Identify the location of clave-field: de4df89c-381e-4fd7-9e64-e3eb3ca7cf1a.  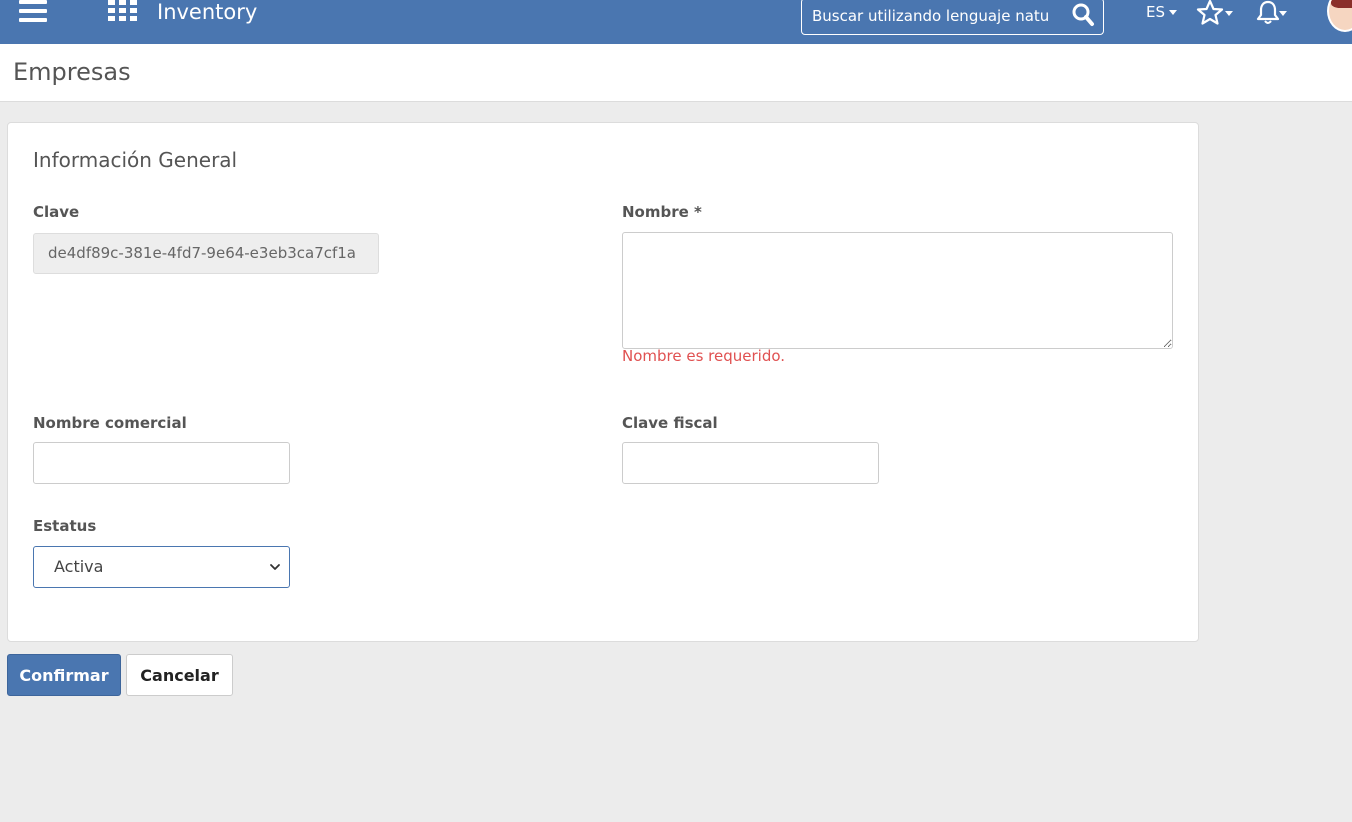
(206, 253).